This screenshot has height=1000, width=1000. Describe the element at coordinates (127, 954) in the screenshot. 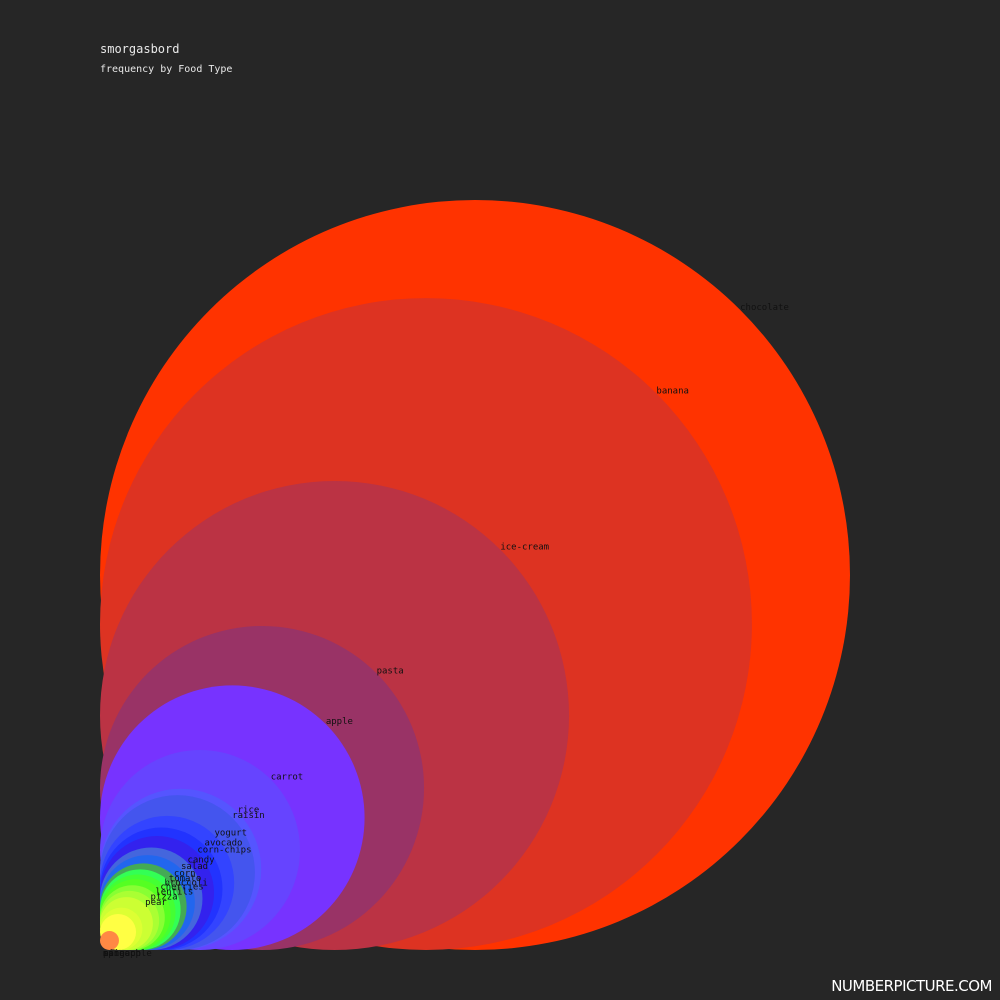

I see `bubble-label-pineapple: pineapple` at that location.